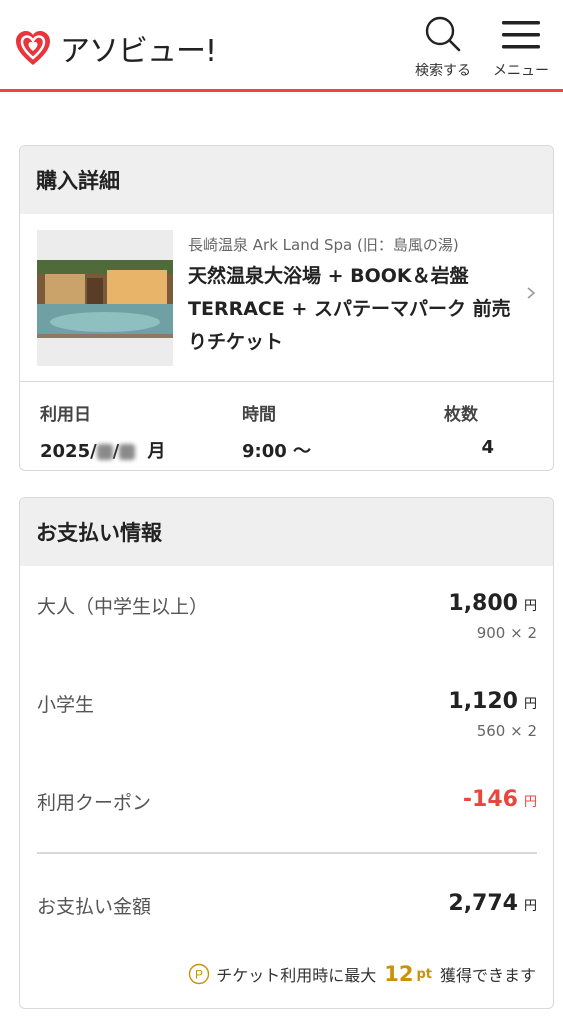  What do you see at coordinates (443, 71) in the screenshot?
I see `search-label: 検索する` at bounding box center [443, 71].